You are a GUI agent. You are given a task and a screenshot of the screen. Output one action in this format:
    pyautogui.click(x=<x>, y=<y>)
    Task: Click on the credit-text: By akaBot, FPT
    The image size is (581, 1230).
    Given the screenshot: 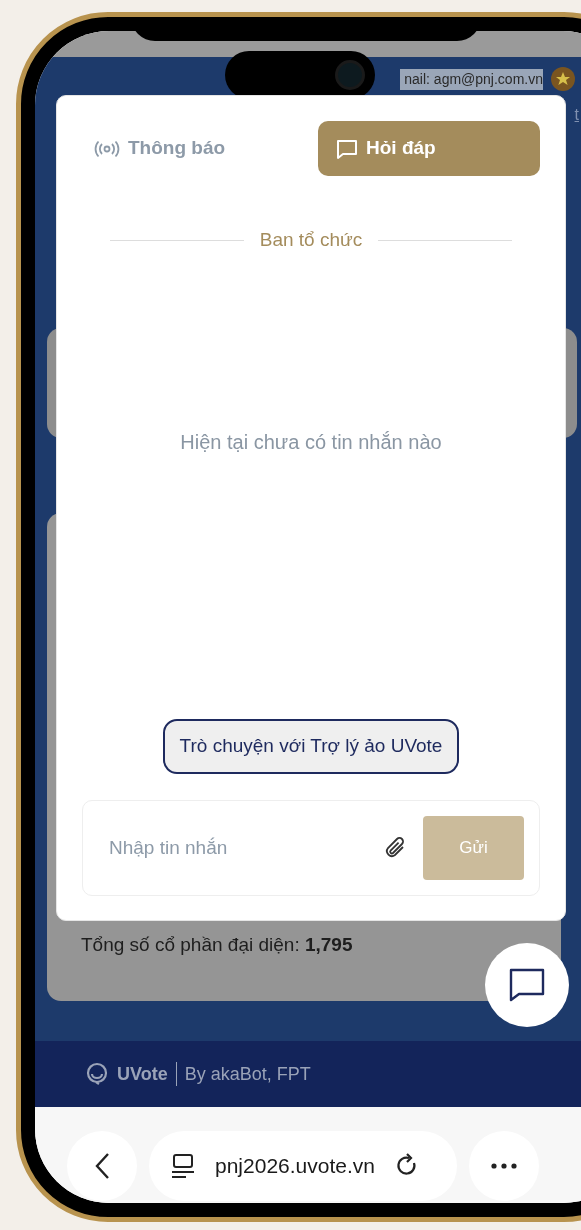 What is the action you would take?
    pyautogui.click(x=247, y=1074)
    